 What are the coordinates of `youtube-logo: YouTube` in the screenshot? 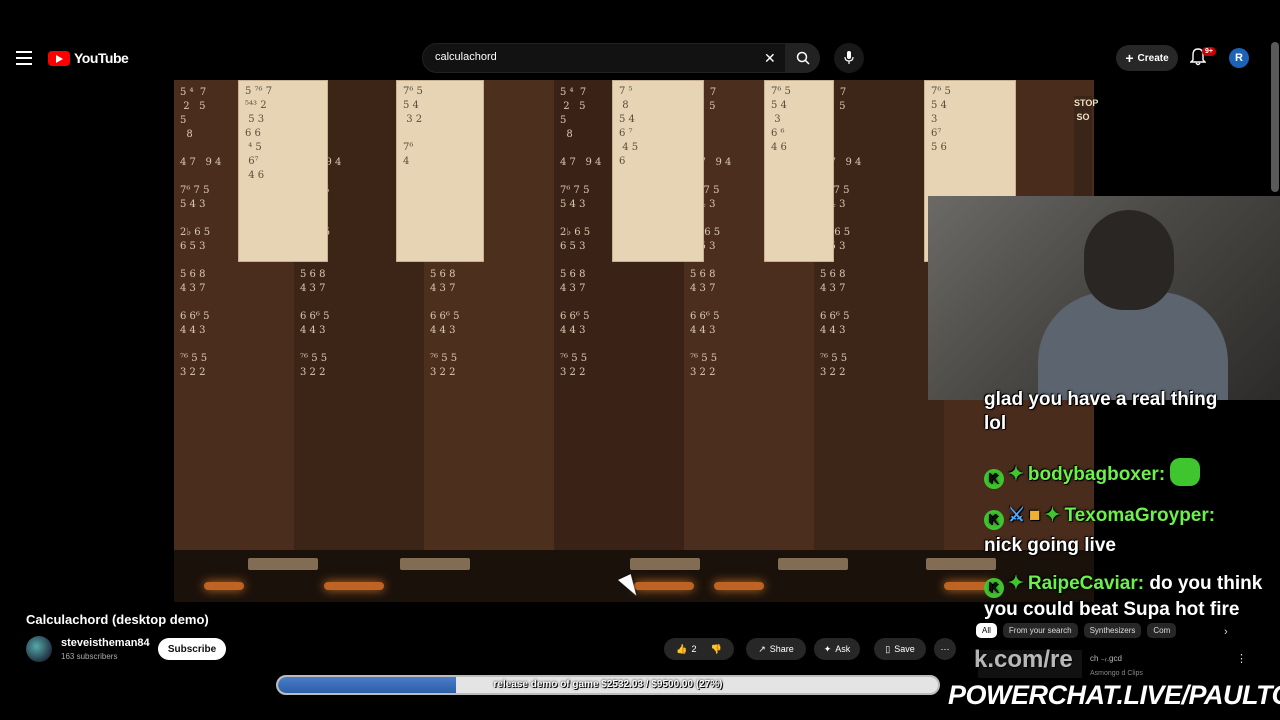 It's located at (88, 58).